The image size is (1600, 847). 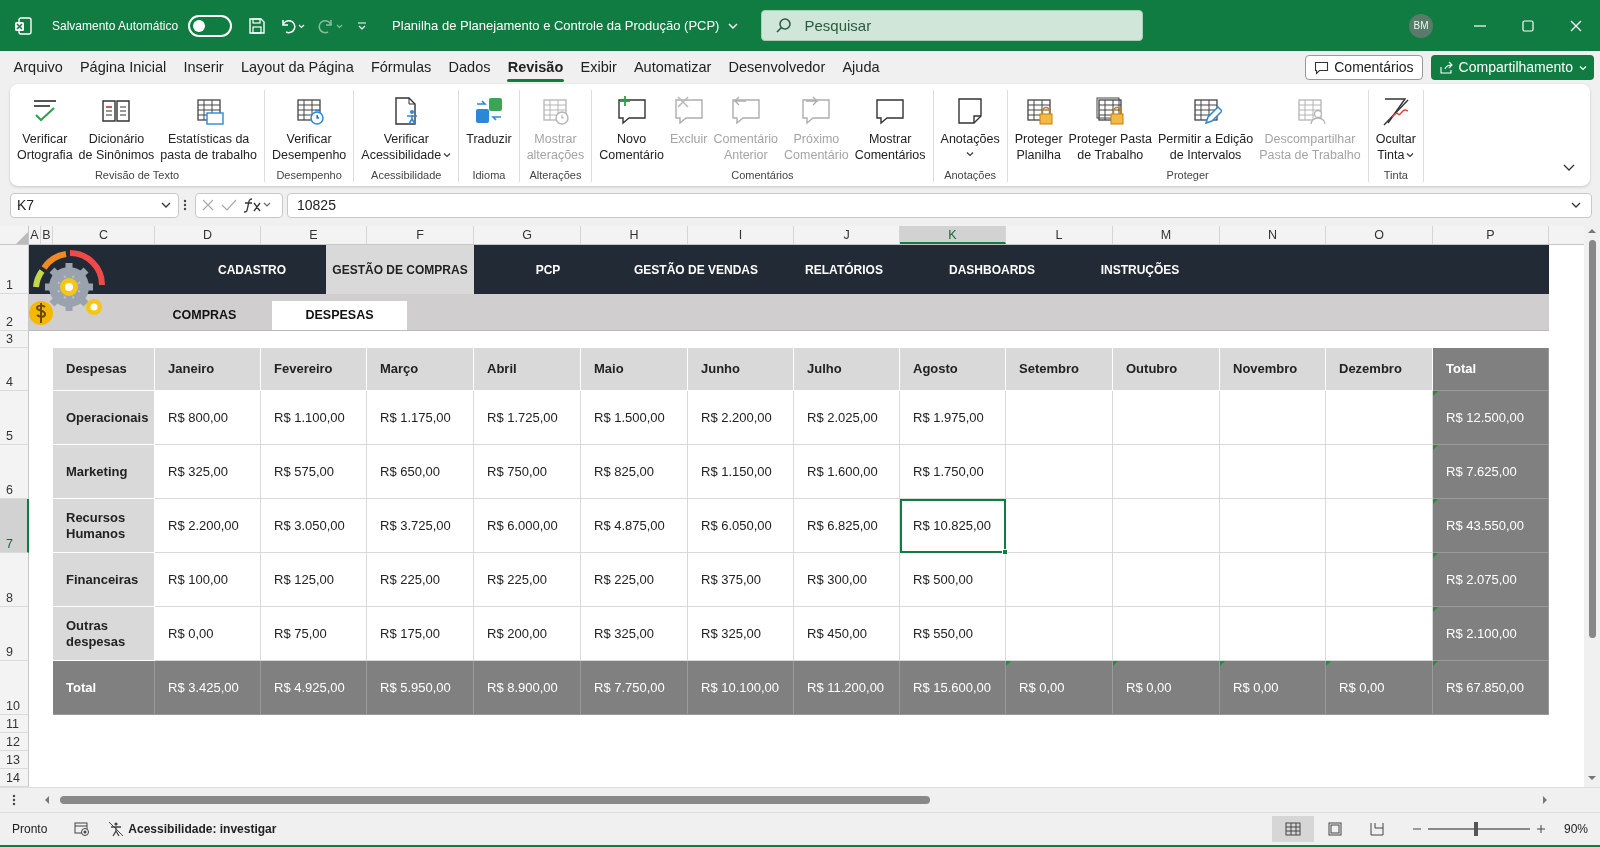 I want to click on column-header: B, so click(x=47, y=235).